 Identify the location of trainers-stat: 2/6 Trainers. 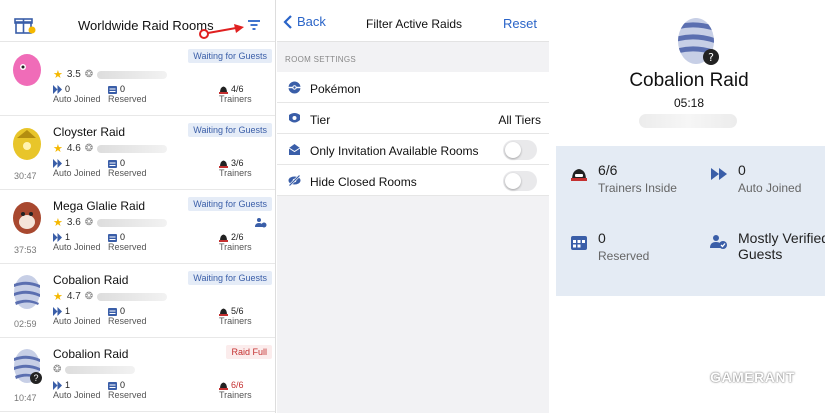
(235, 242).